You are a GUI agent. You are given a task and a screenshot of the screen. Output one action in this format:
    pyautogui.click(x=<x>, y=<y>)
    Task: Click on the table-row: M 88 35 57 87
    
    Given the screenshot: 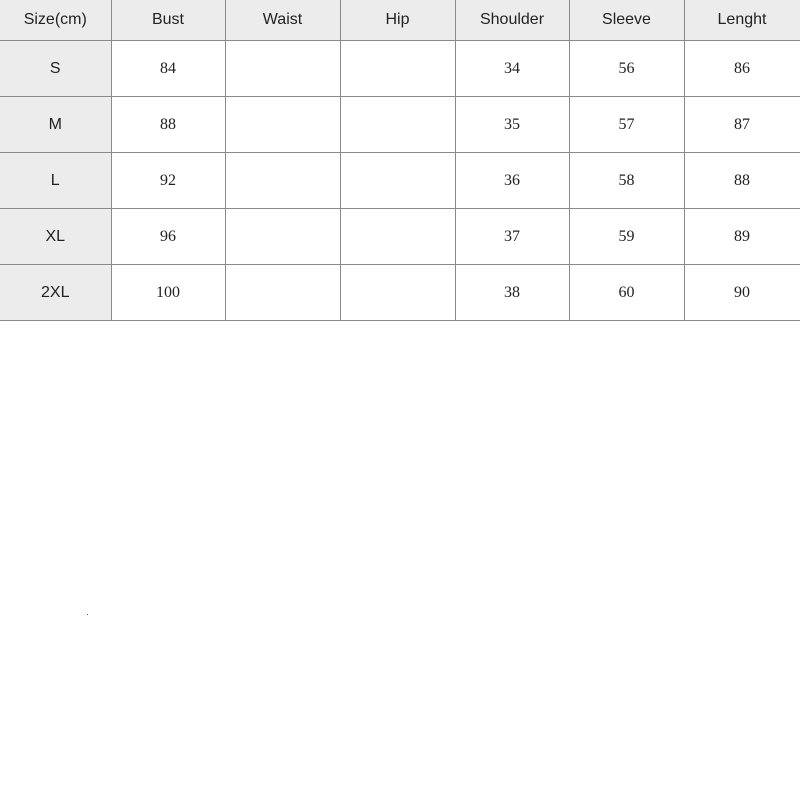 What is the action you would take?
    pyautogui.click(x=400, y=124)
    